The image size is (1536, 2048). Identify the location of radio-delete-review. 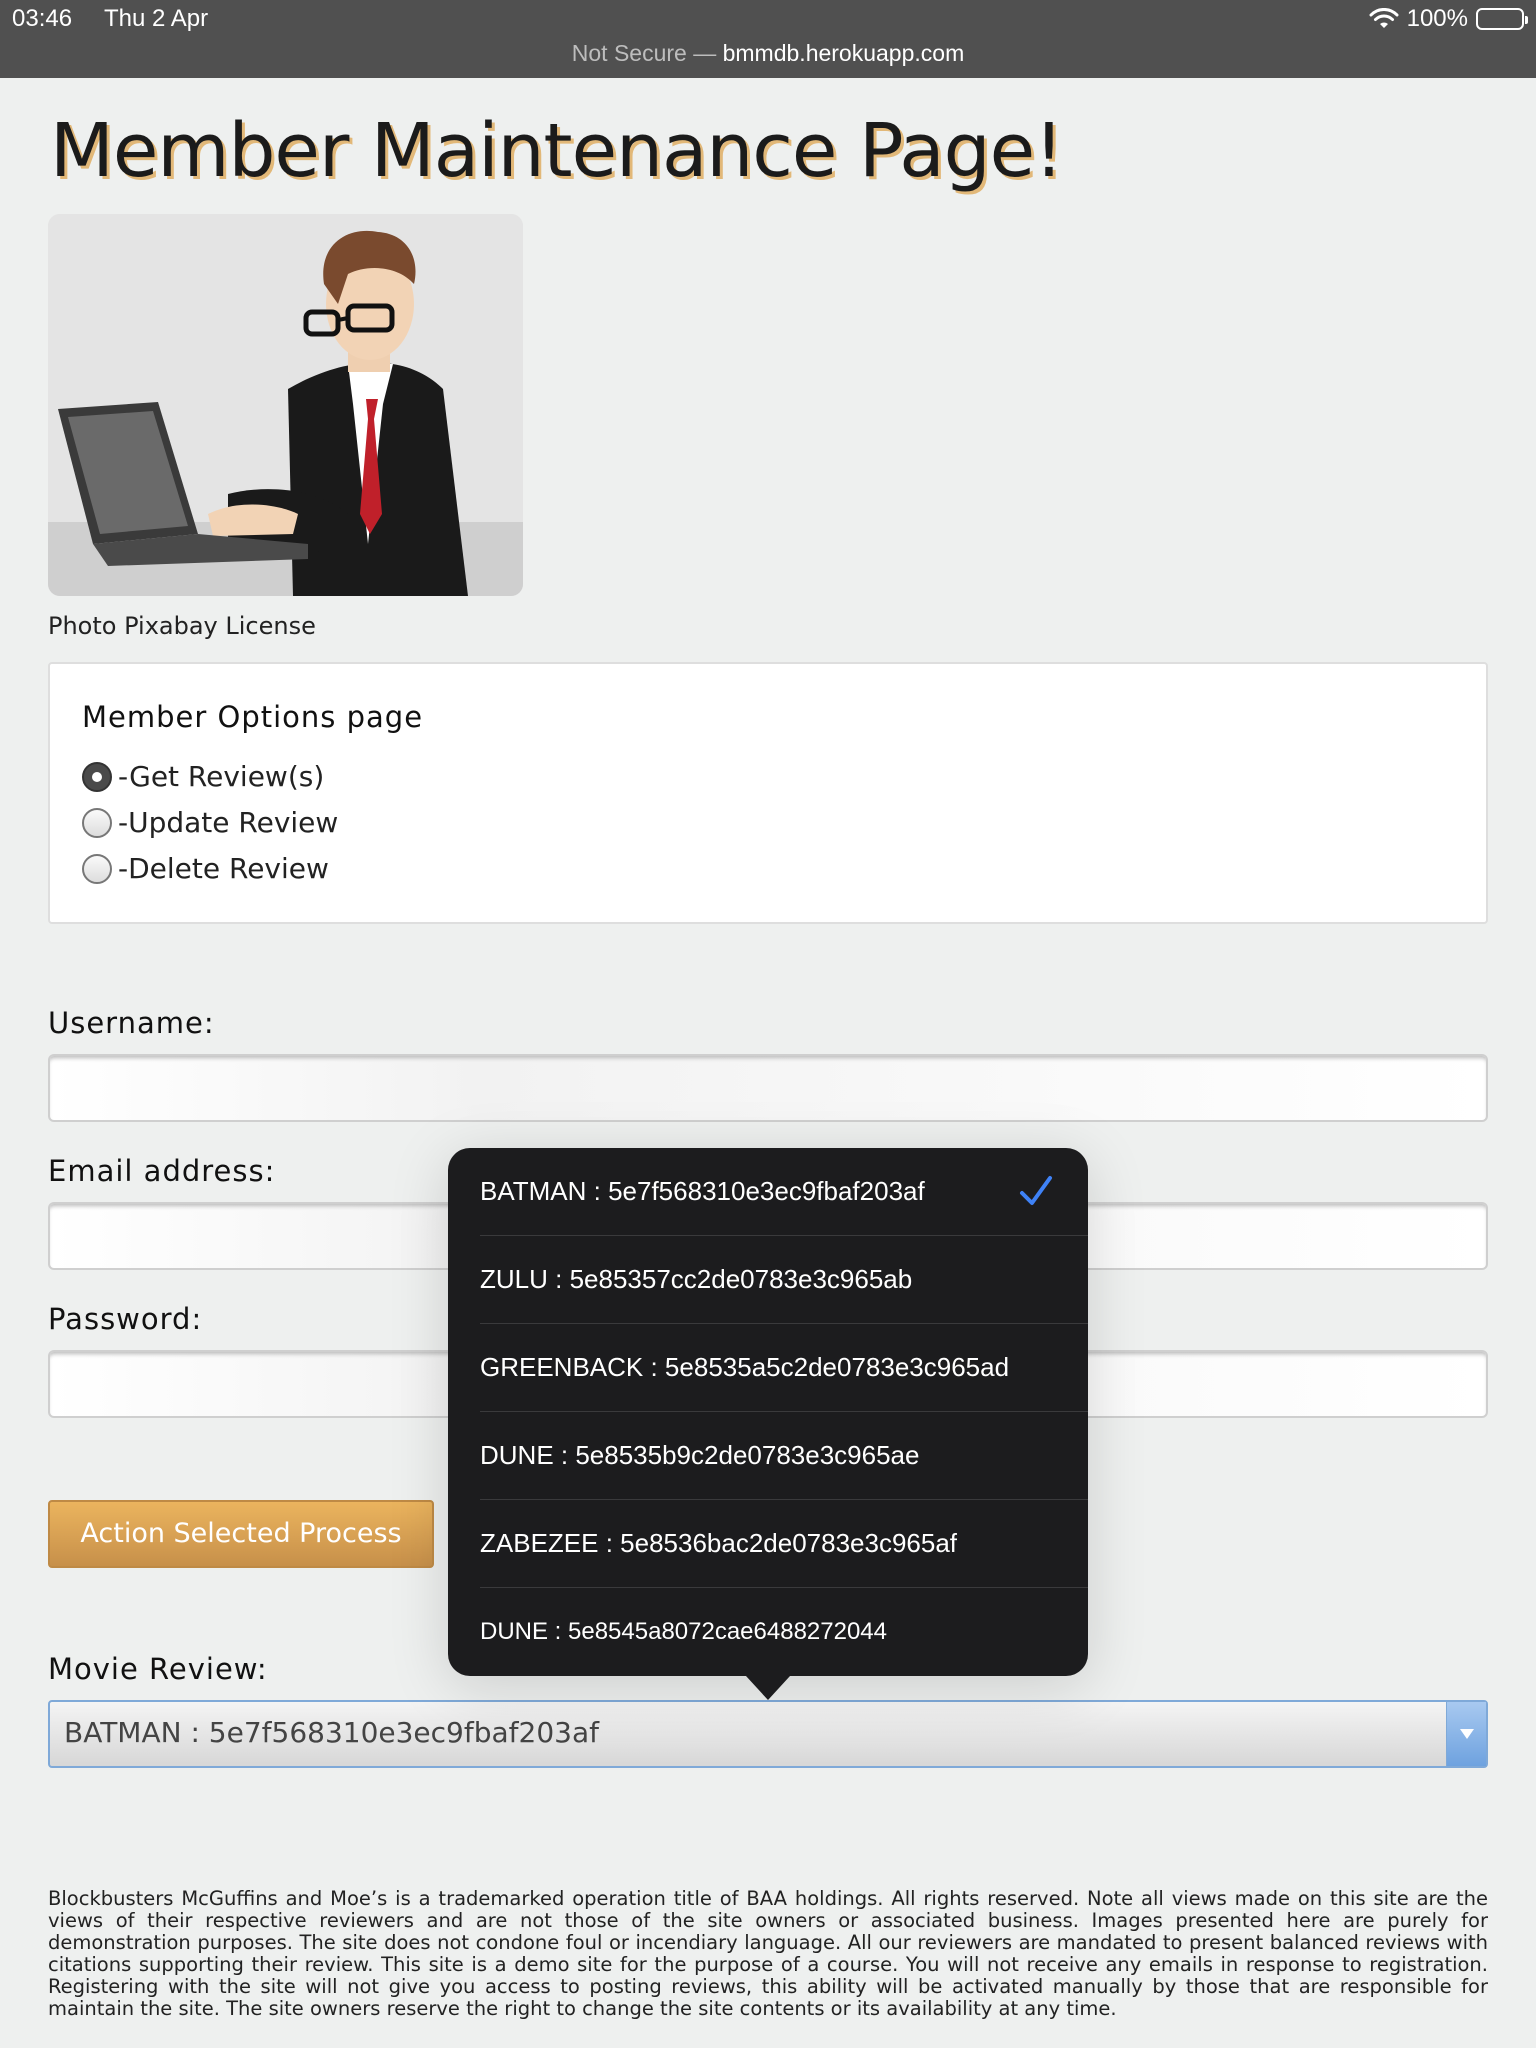
(97, 868).